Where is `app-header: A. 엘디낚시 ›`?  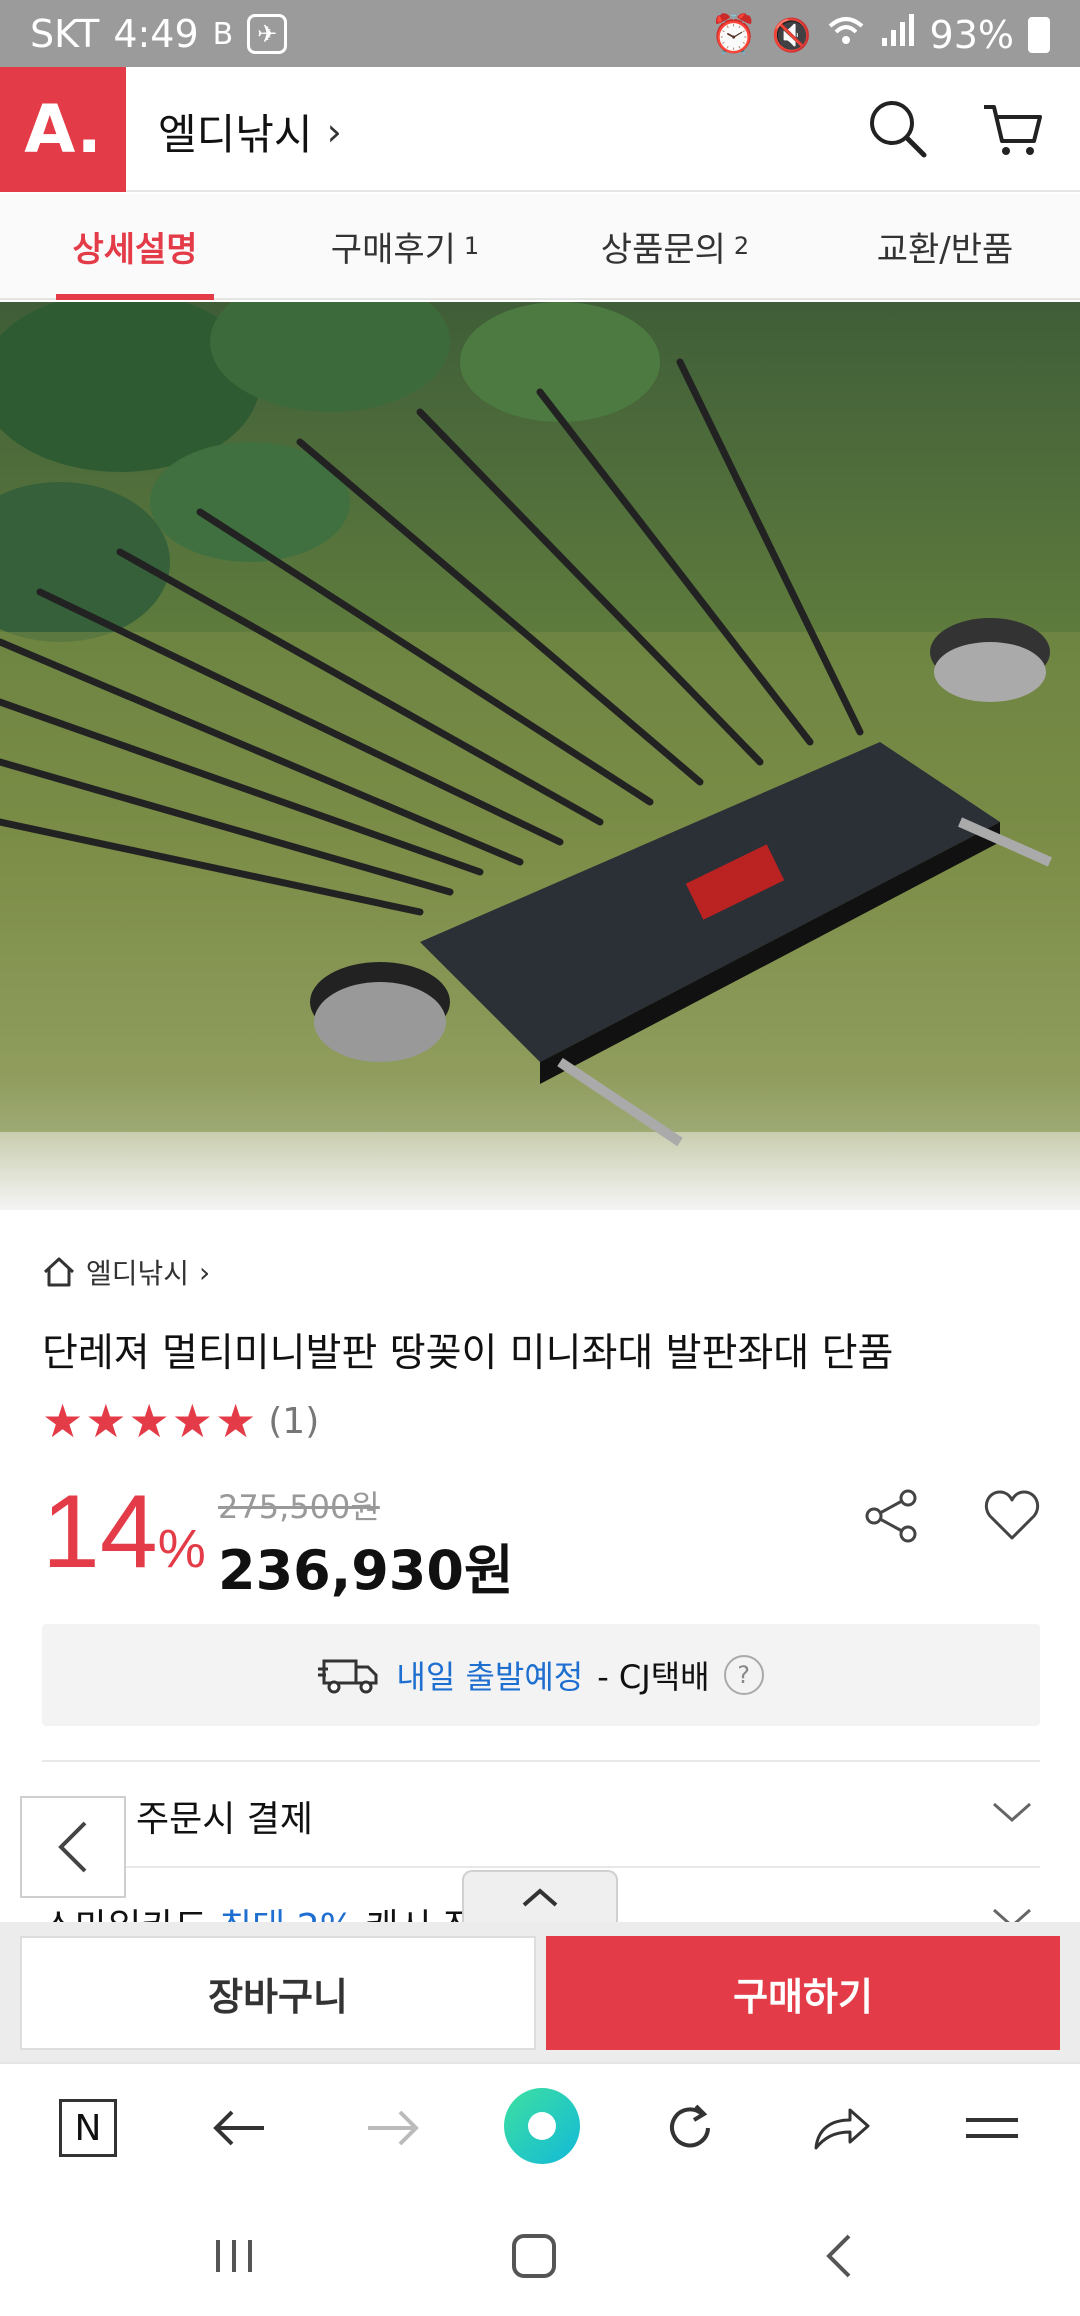 app-header: A. 엘디낚시 › is located at coordinates (540, 129).